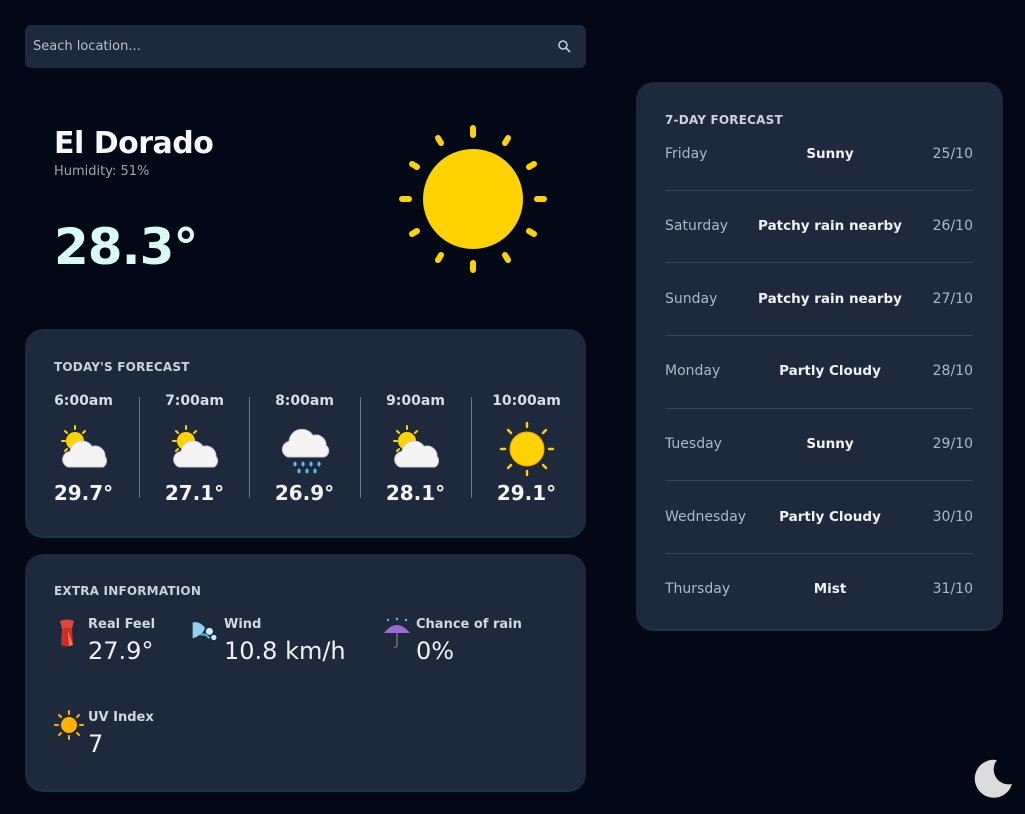 This screenshot has height=814, width=1025. I want to click on day-name: Monday, so click(693, 371).